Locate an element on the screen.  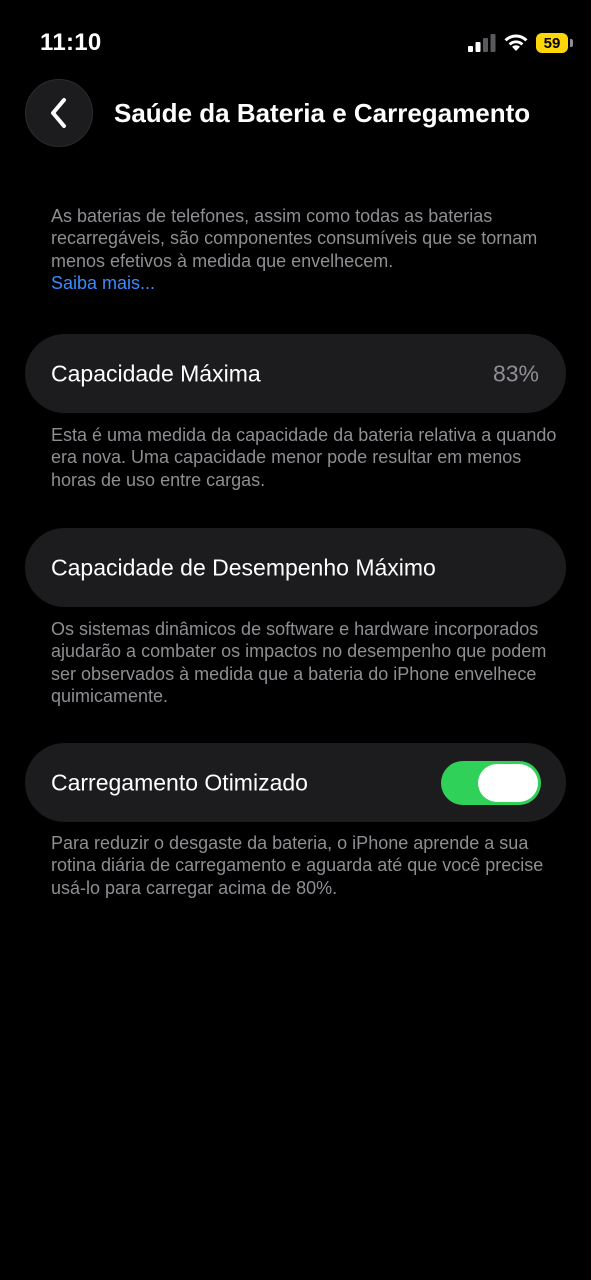
wifi-icon is located at coordinates (516, 42).